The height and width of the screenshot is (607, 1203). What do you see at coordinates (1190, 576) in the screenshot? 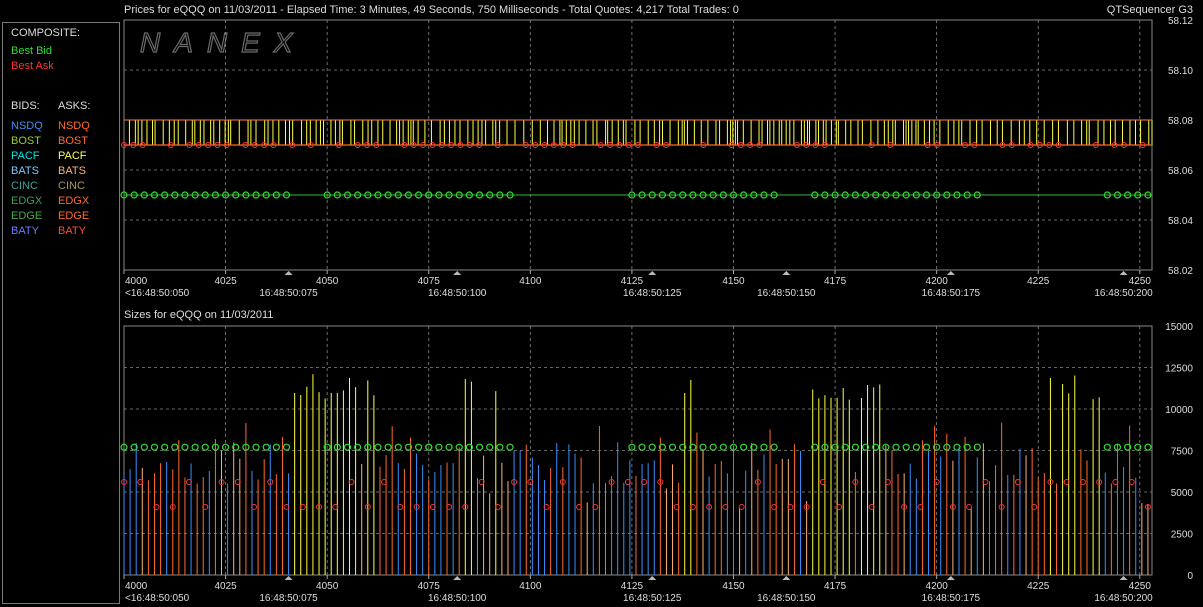
I see `size-y-tick-label: 0` at bounding box center [1190, 576].